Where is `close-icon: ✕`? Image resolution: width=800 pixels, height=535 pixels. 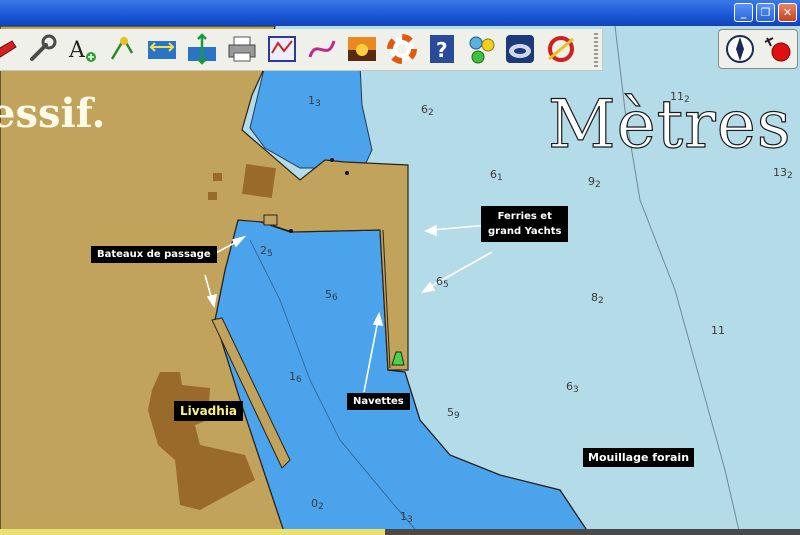 close-icon: ✕ is located at coordinates (787, 12).